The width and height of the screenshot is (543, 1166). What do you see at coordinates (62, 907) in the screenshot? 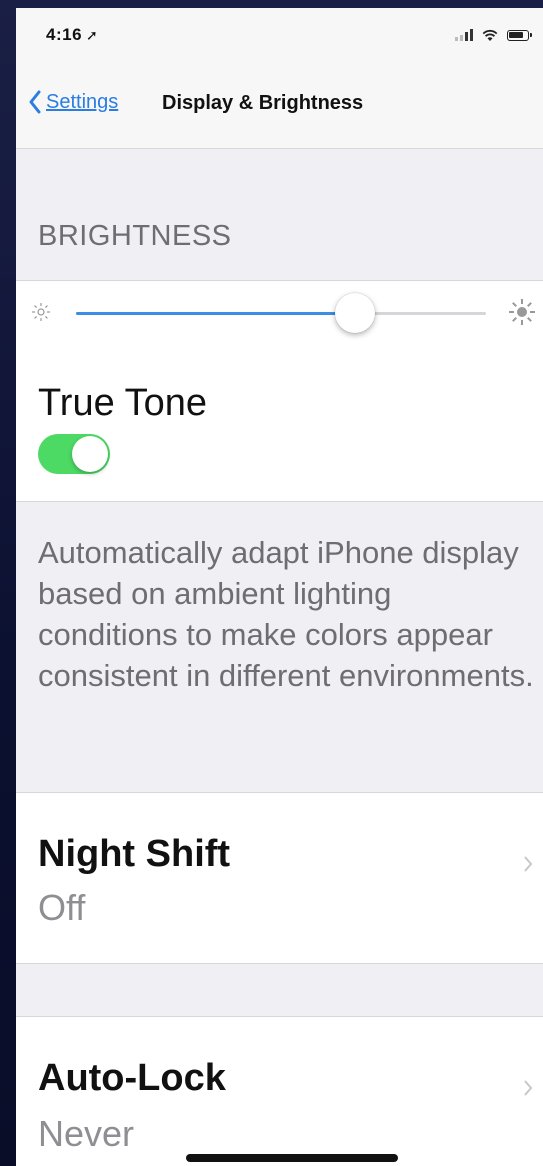
I see `night-shift-value: Off` at bounding box center [62, 907].